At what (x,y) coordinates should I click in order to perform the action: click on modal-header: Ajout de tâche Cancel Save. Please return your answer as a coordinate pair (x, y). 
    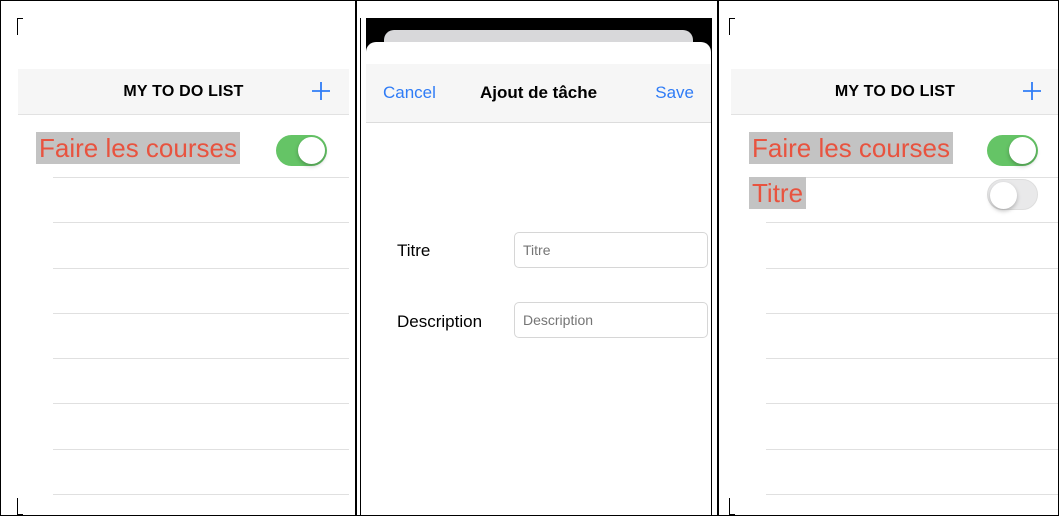
    Looking at the image, I should click on (538, 93).